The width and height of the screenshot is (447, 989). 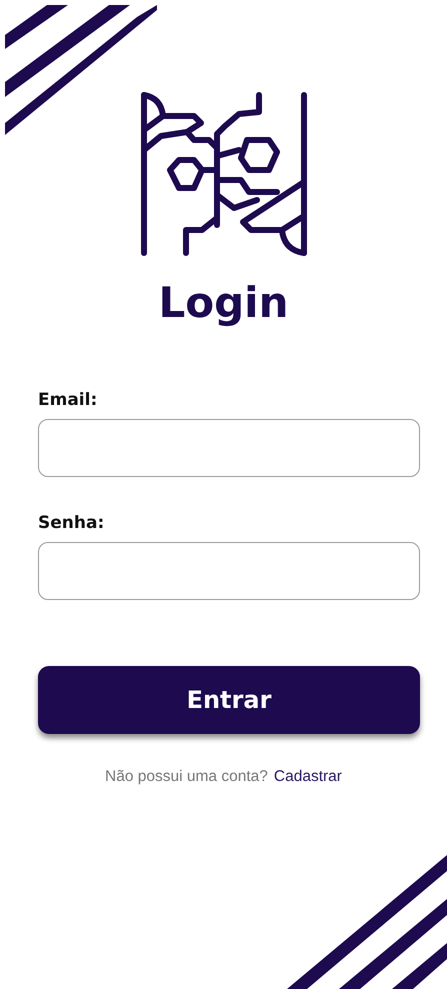 I want to click on page-title: Login, so click(x=223, y=303).